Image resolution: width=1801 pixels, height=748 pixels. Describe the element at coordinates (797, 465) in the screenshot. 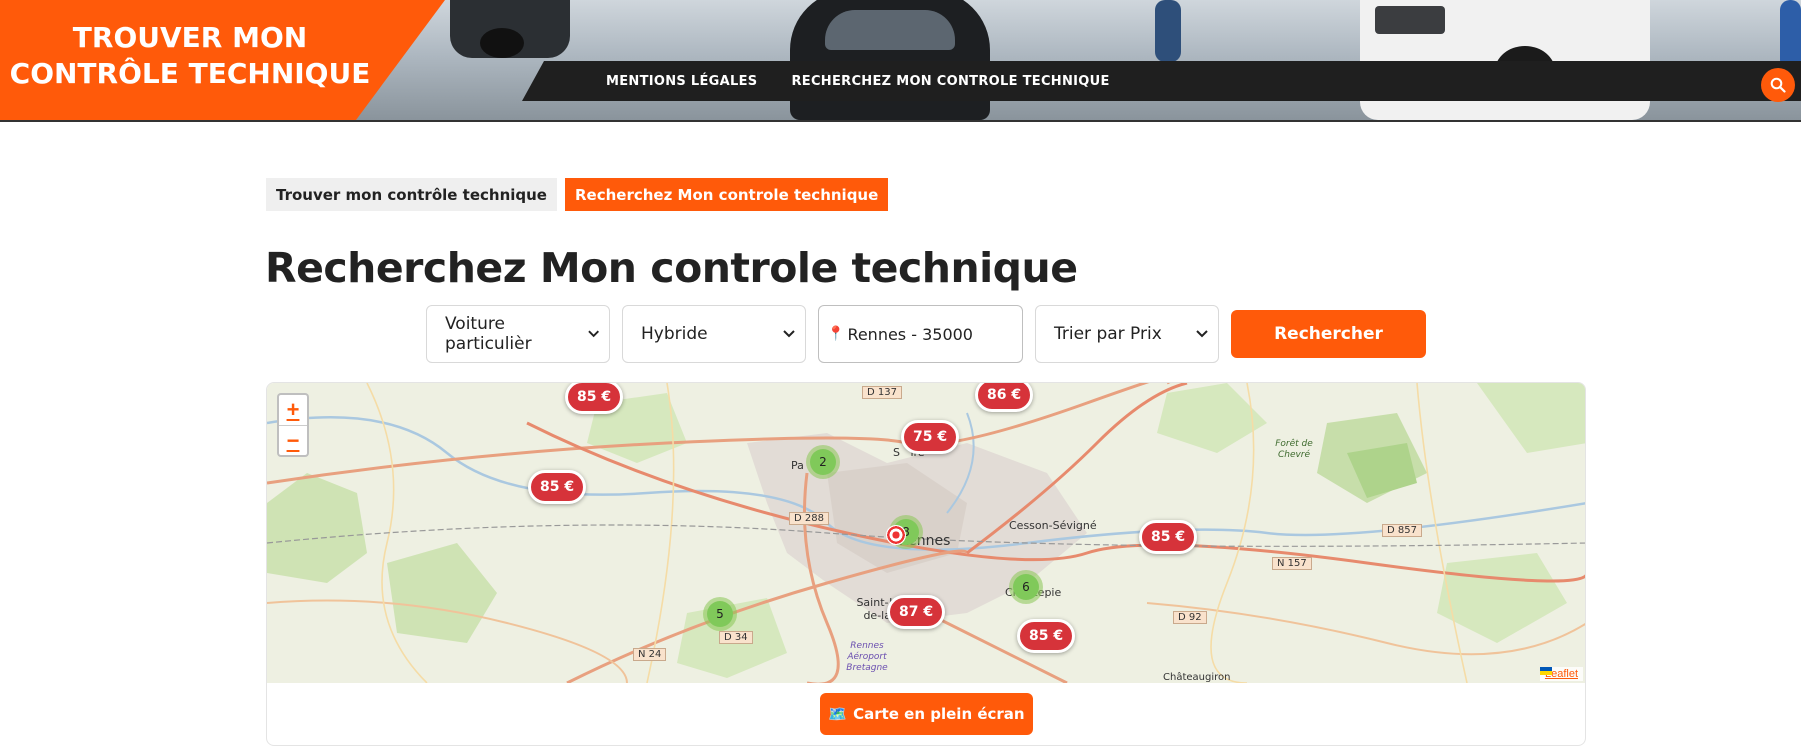

I see `place-label-pa: Pa` at that location.